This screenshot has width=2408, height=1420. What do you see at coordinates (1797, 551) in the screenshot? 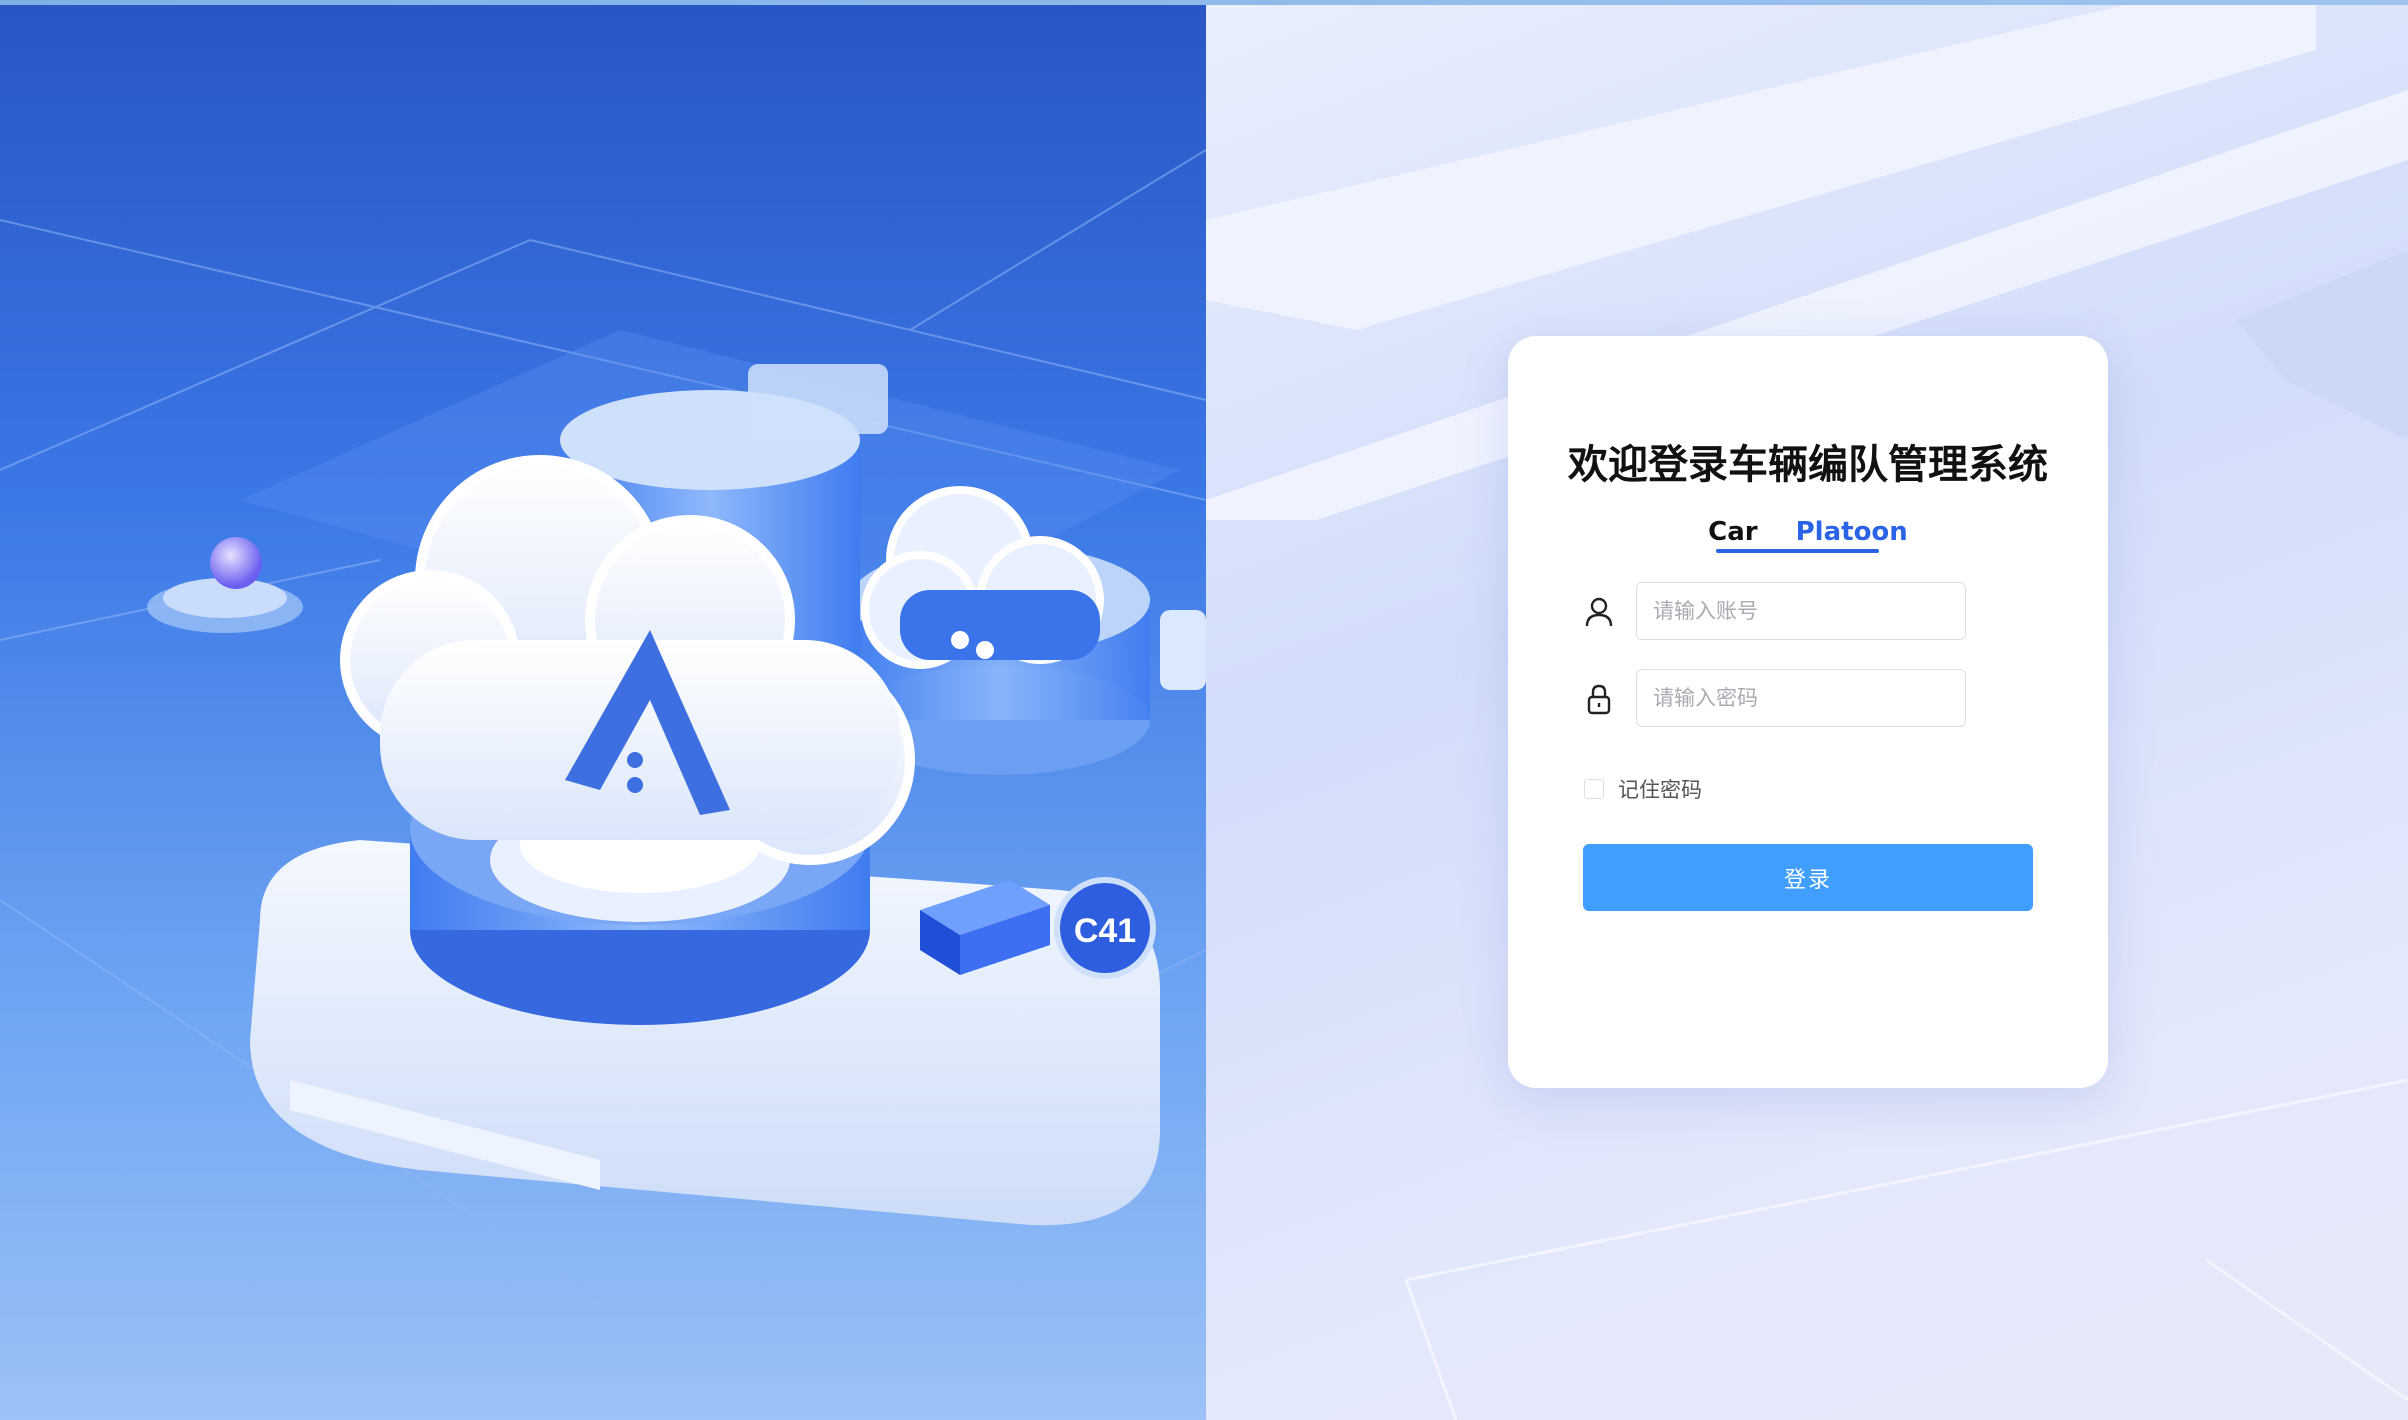
I see `tab-active-indicator` at bounding box center [1797, 551].